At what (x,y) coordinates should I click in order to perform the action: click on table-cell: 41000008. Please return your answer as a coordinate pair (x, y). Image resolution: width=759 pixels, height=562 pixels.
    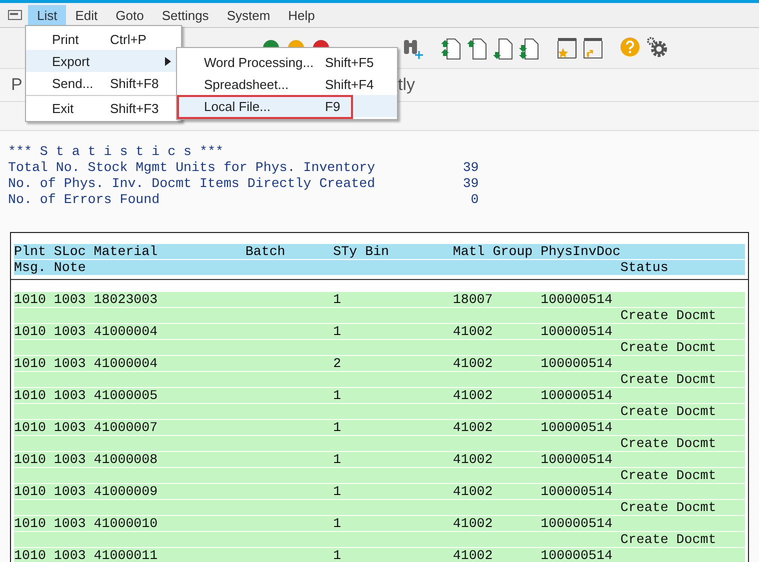
    Looking at the image, I should click on (126, 460).